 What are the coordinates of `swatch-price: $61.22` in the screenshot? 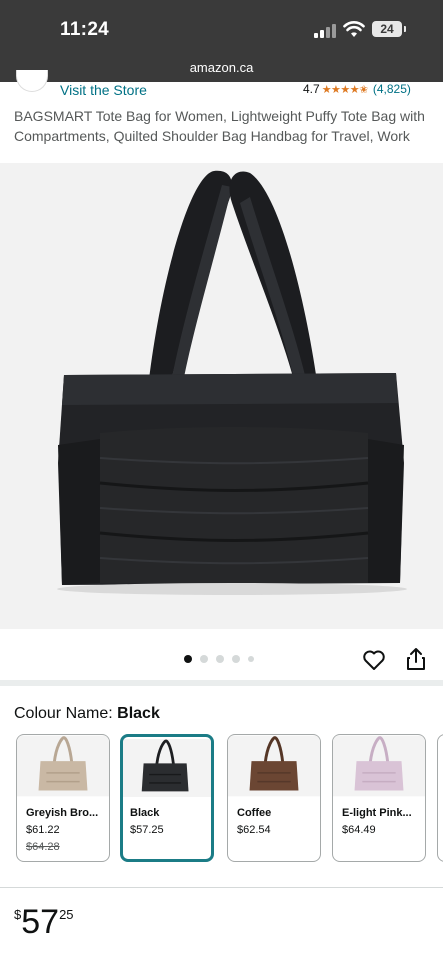 It's located at (43, 830).